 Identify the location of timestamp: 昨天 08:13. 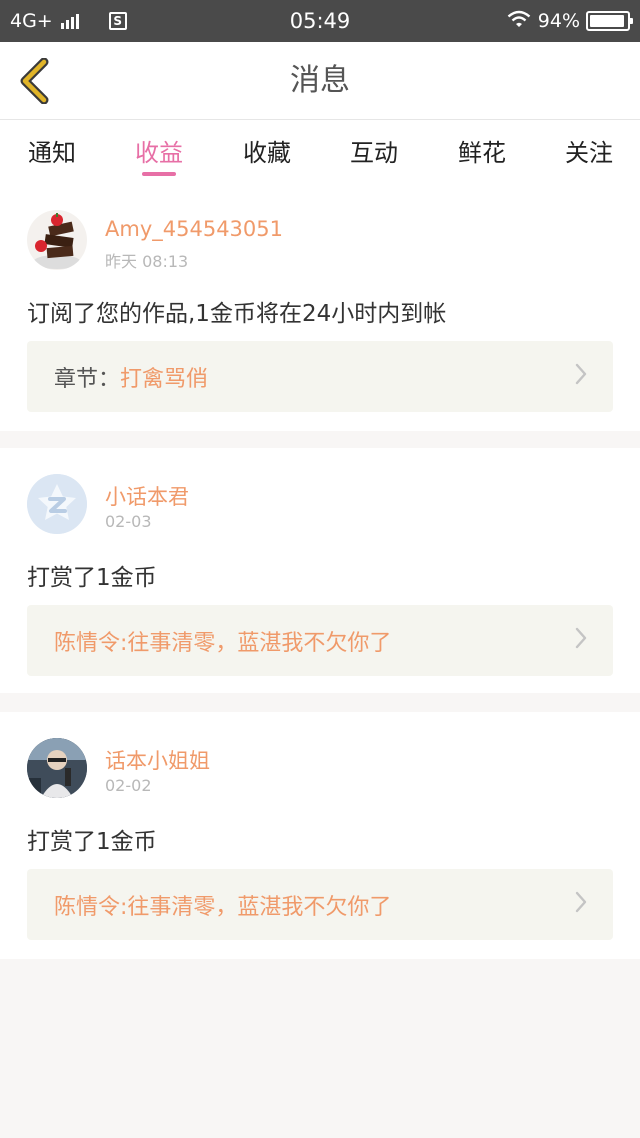
(147, 261).